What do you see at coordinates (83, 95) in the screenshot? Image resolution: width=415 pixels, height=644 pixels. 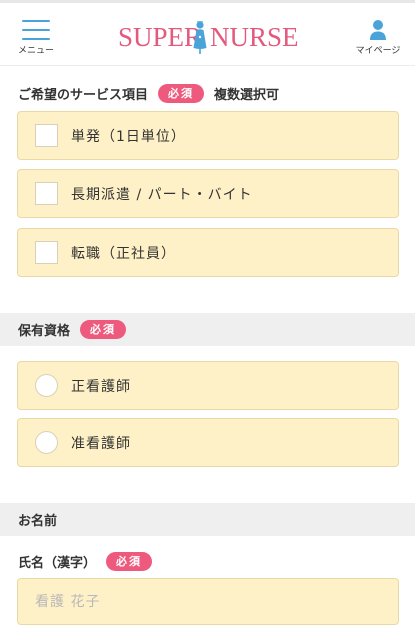 I see `services-title: ご希望のサービス項目` at bounding box center [83, 95].